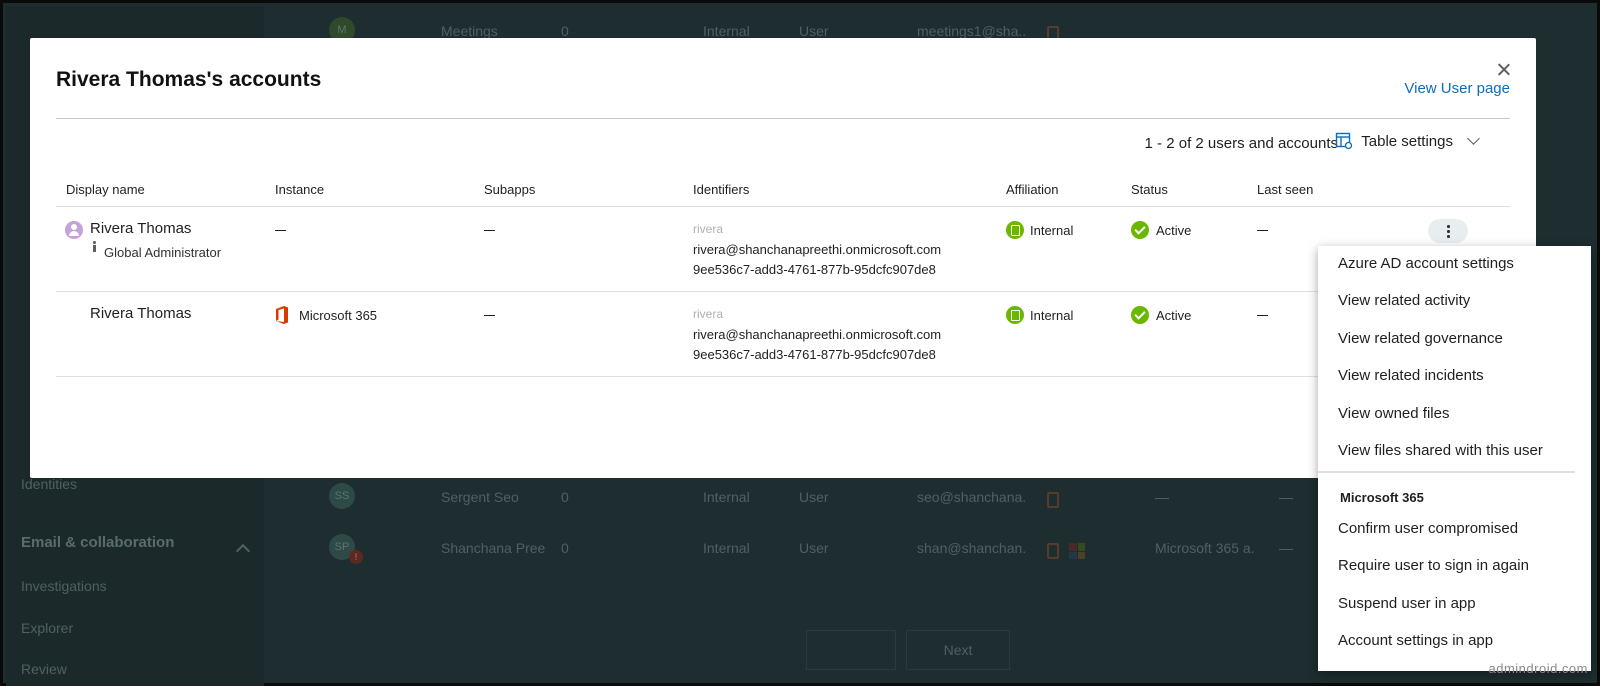  What do you see at coordinates (44, 669) in the screenshot?
I see `nav-item-review: Review` at bounding box center [44, 669].